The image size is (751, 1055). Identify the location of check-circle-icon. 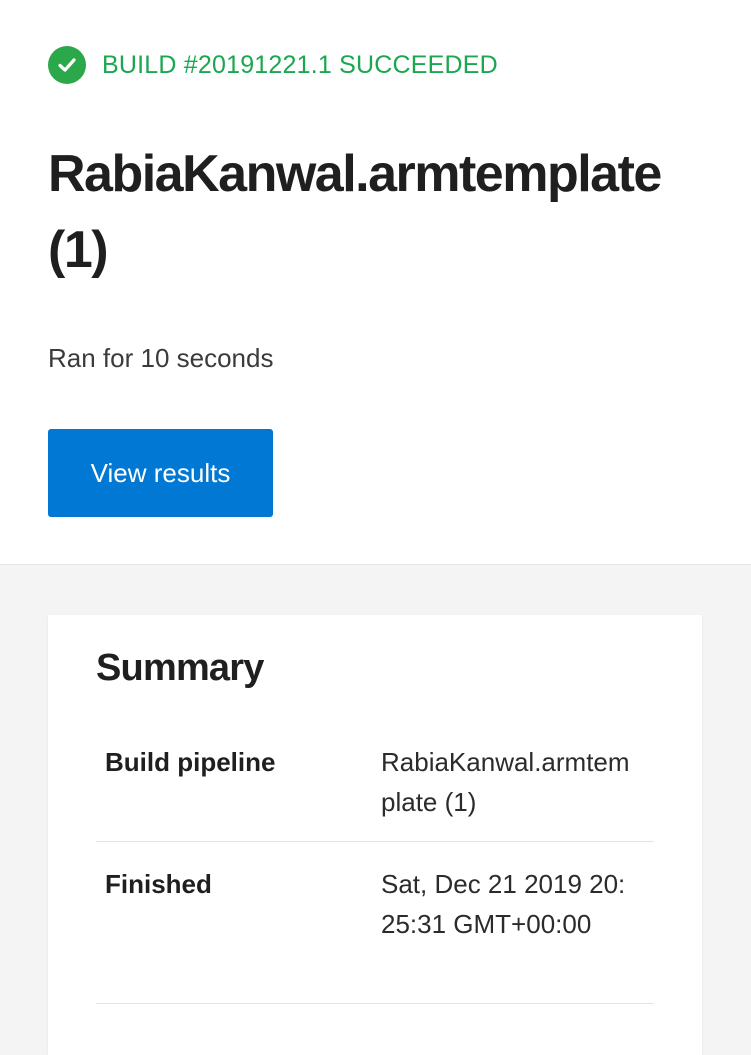
(67, 65).